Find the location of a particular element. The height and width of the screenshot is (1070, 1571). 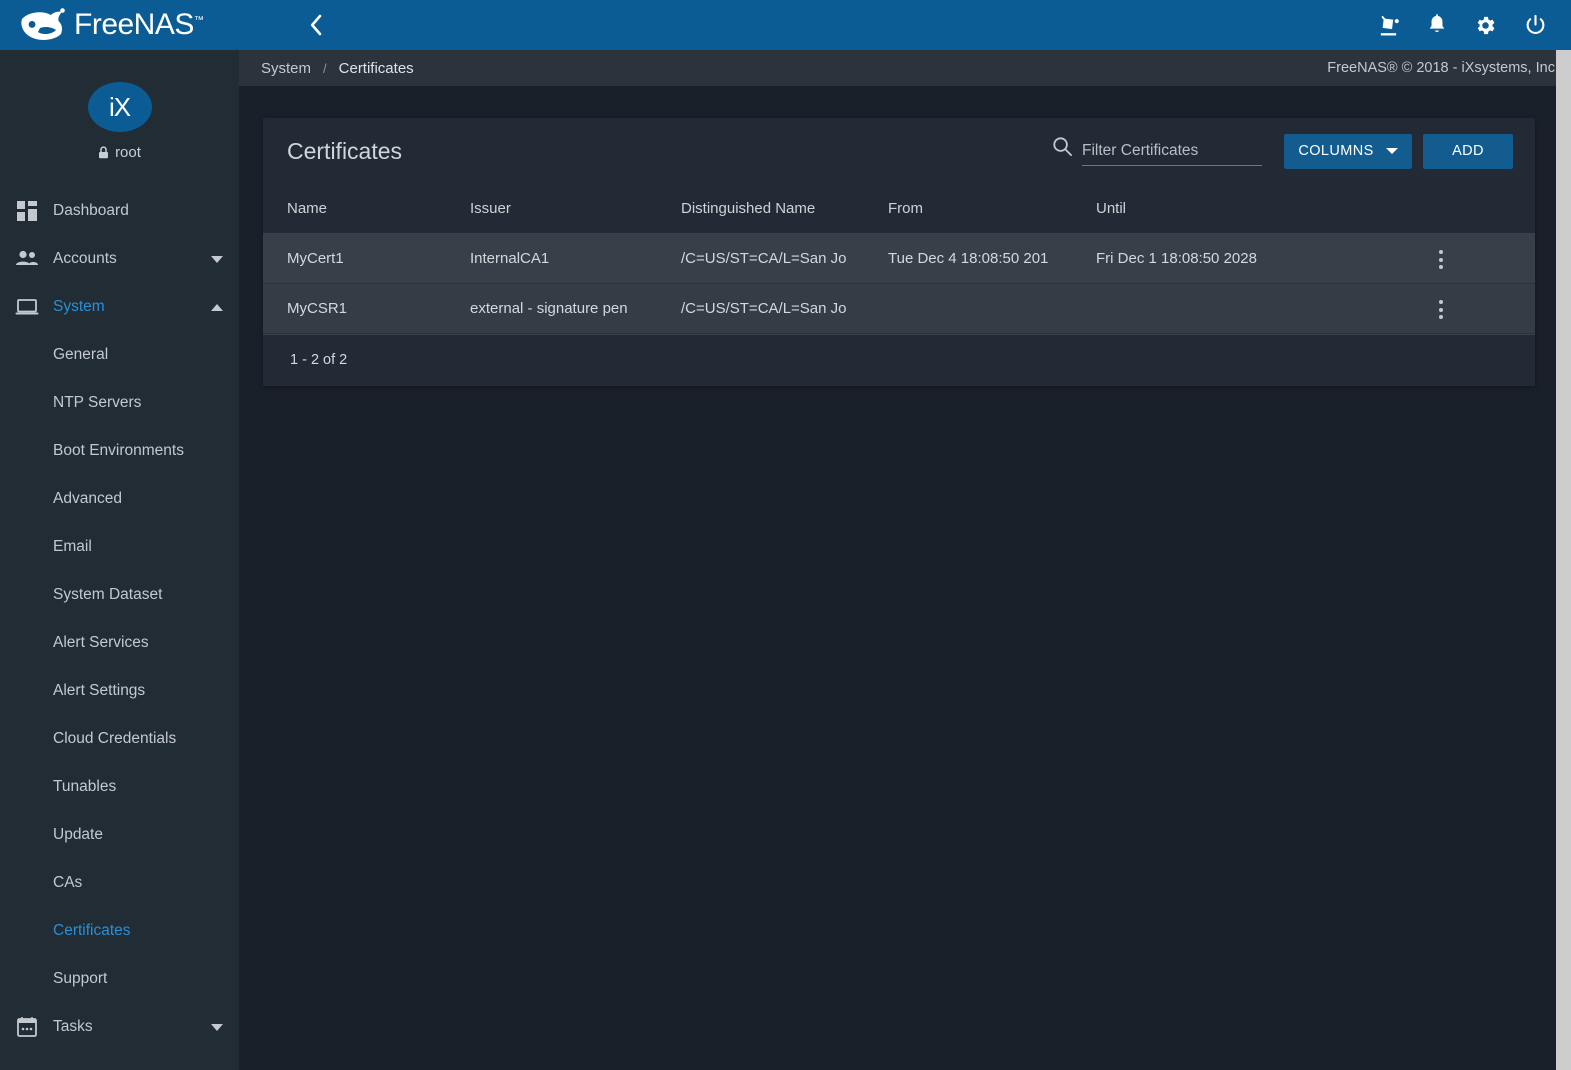

user-name-label: root is located at coordinates (128, 152).